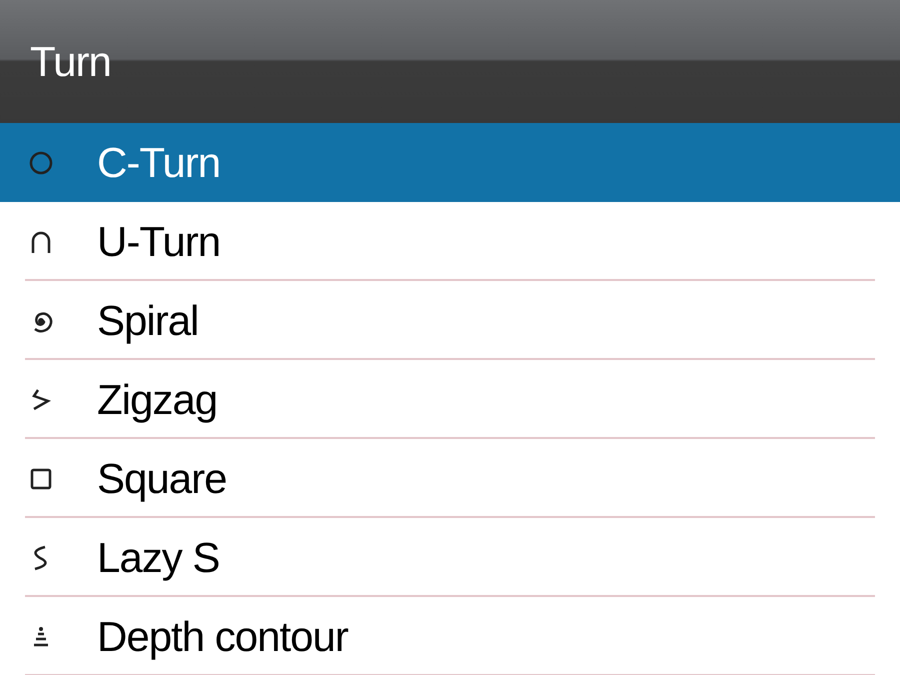 This screenshot has width=900, height=675. I want to click on menu-item: Depth contour, so click(450, 636).